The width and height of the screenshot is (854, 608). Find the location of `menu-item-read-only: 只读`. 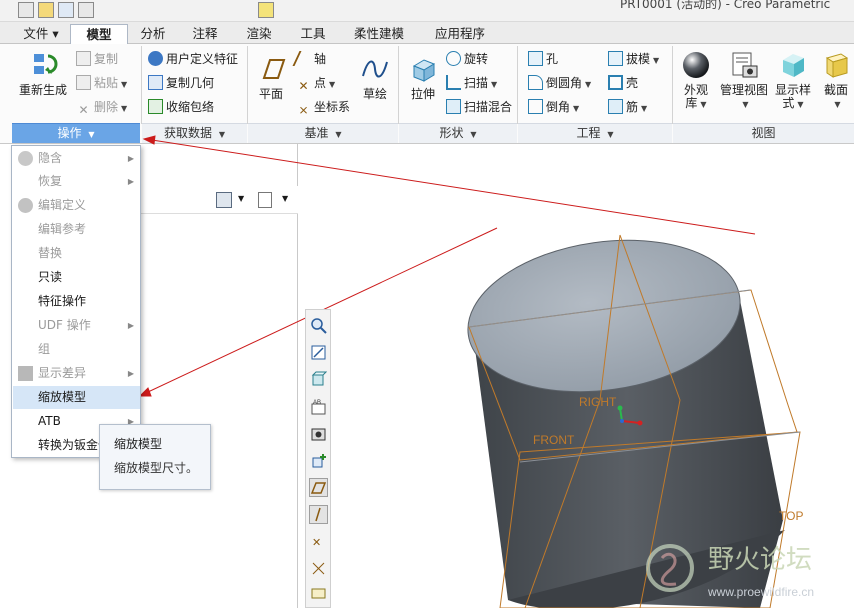

menu-item-read-only: 只读 is located at coordinates (76, 277).